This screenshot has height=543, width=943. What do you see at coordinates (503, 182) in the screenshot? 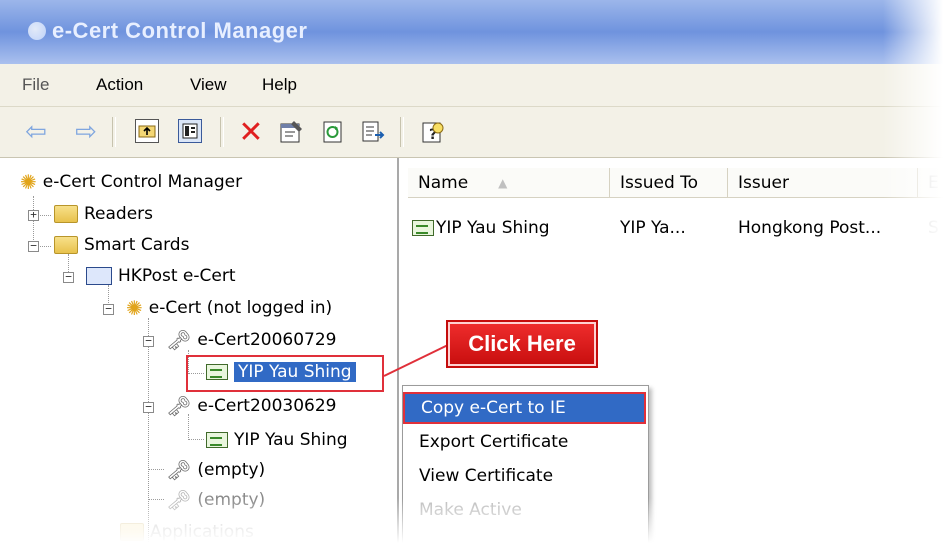
I see `sort-ascending-icon: ▲` at bounding box center [503, 182].